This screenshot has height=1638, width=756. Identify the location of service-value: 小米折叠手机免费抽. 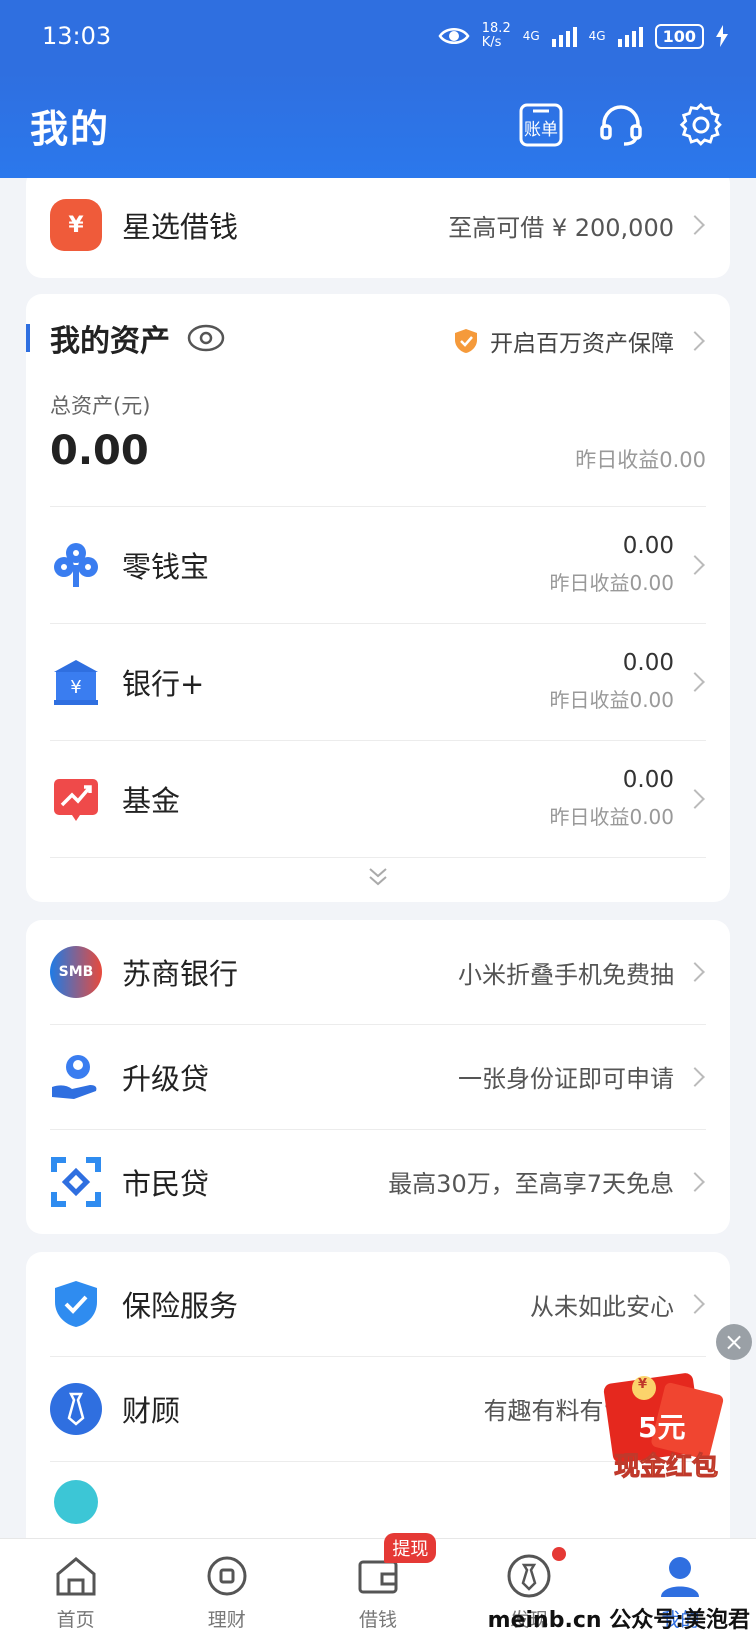
(566, 974).